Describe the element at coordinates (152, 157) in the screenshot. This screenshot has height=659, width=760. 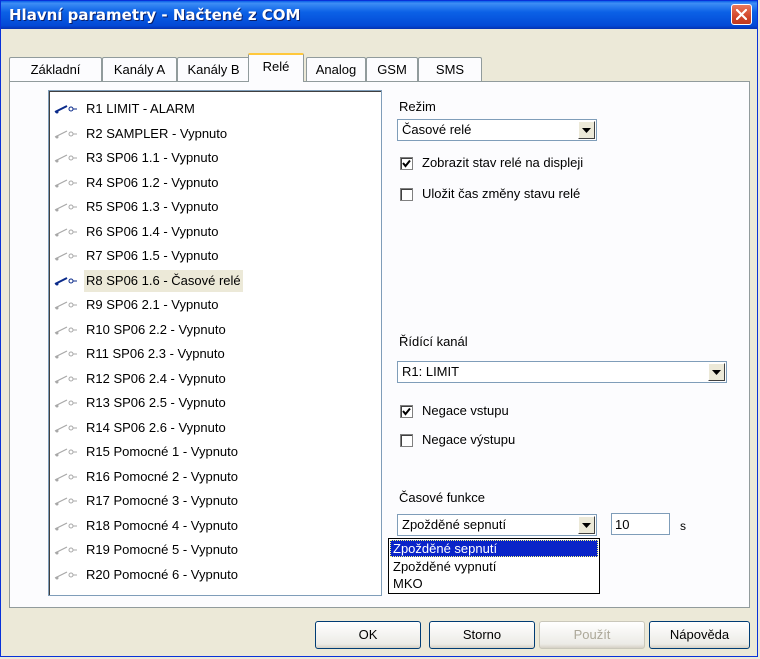
I see `relay-label: R3 SP06 1.1 - Vypnuto` at that location.